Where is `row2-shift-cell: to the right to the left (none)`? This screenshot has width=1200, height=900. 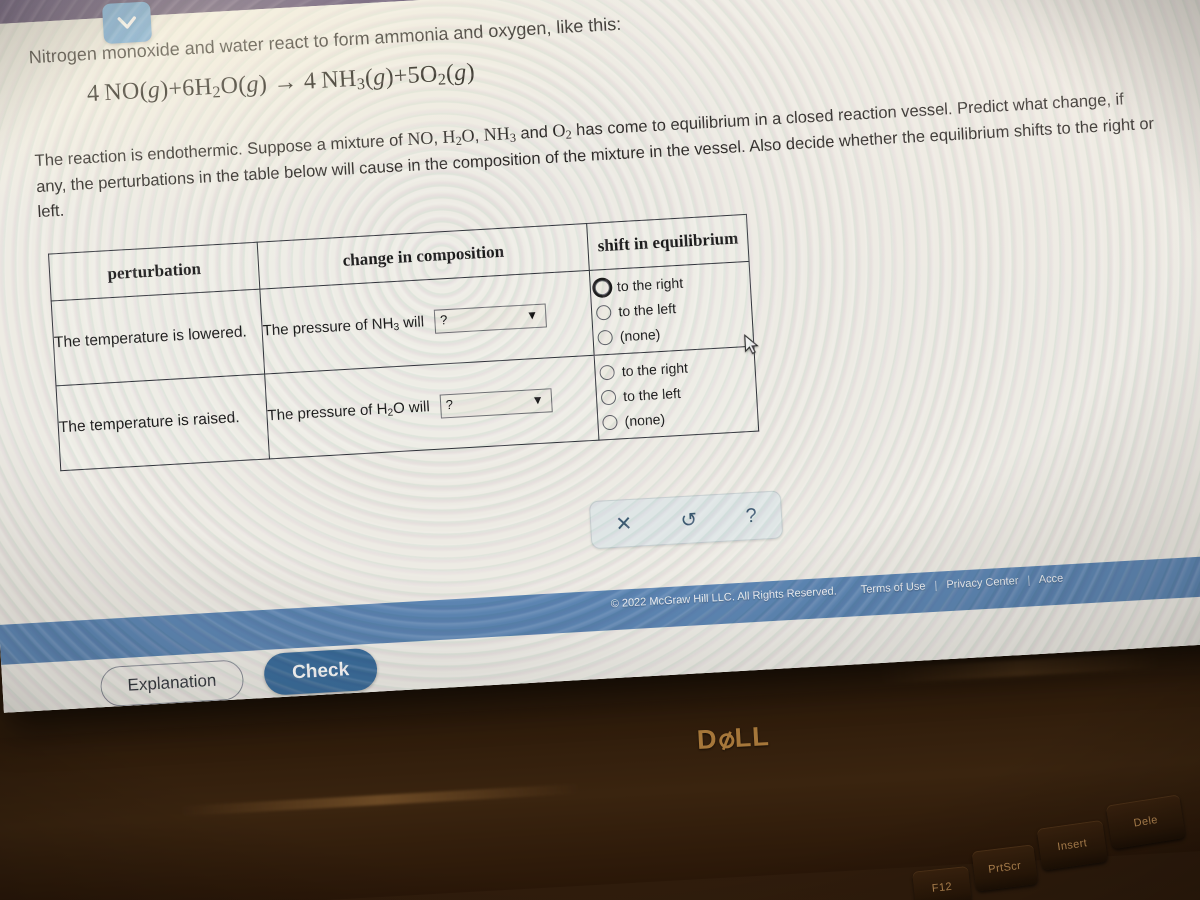
row2-shift-cell: to the right to the left (none) is located at coordinates (676, 393).